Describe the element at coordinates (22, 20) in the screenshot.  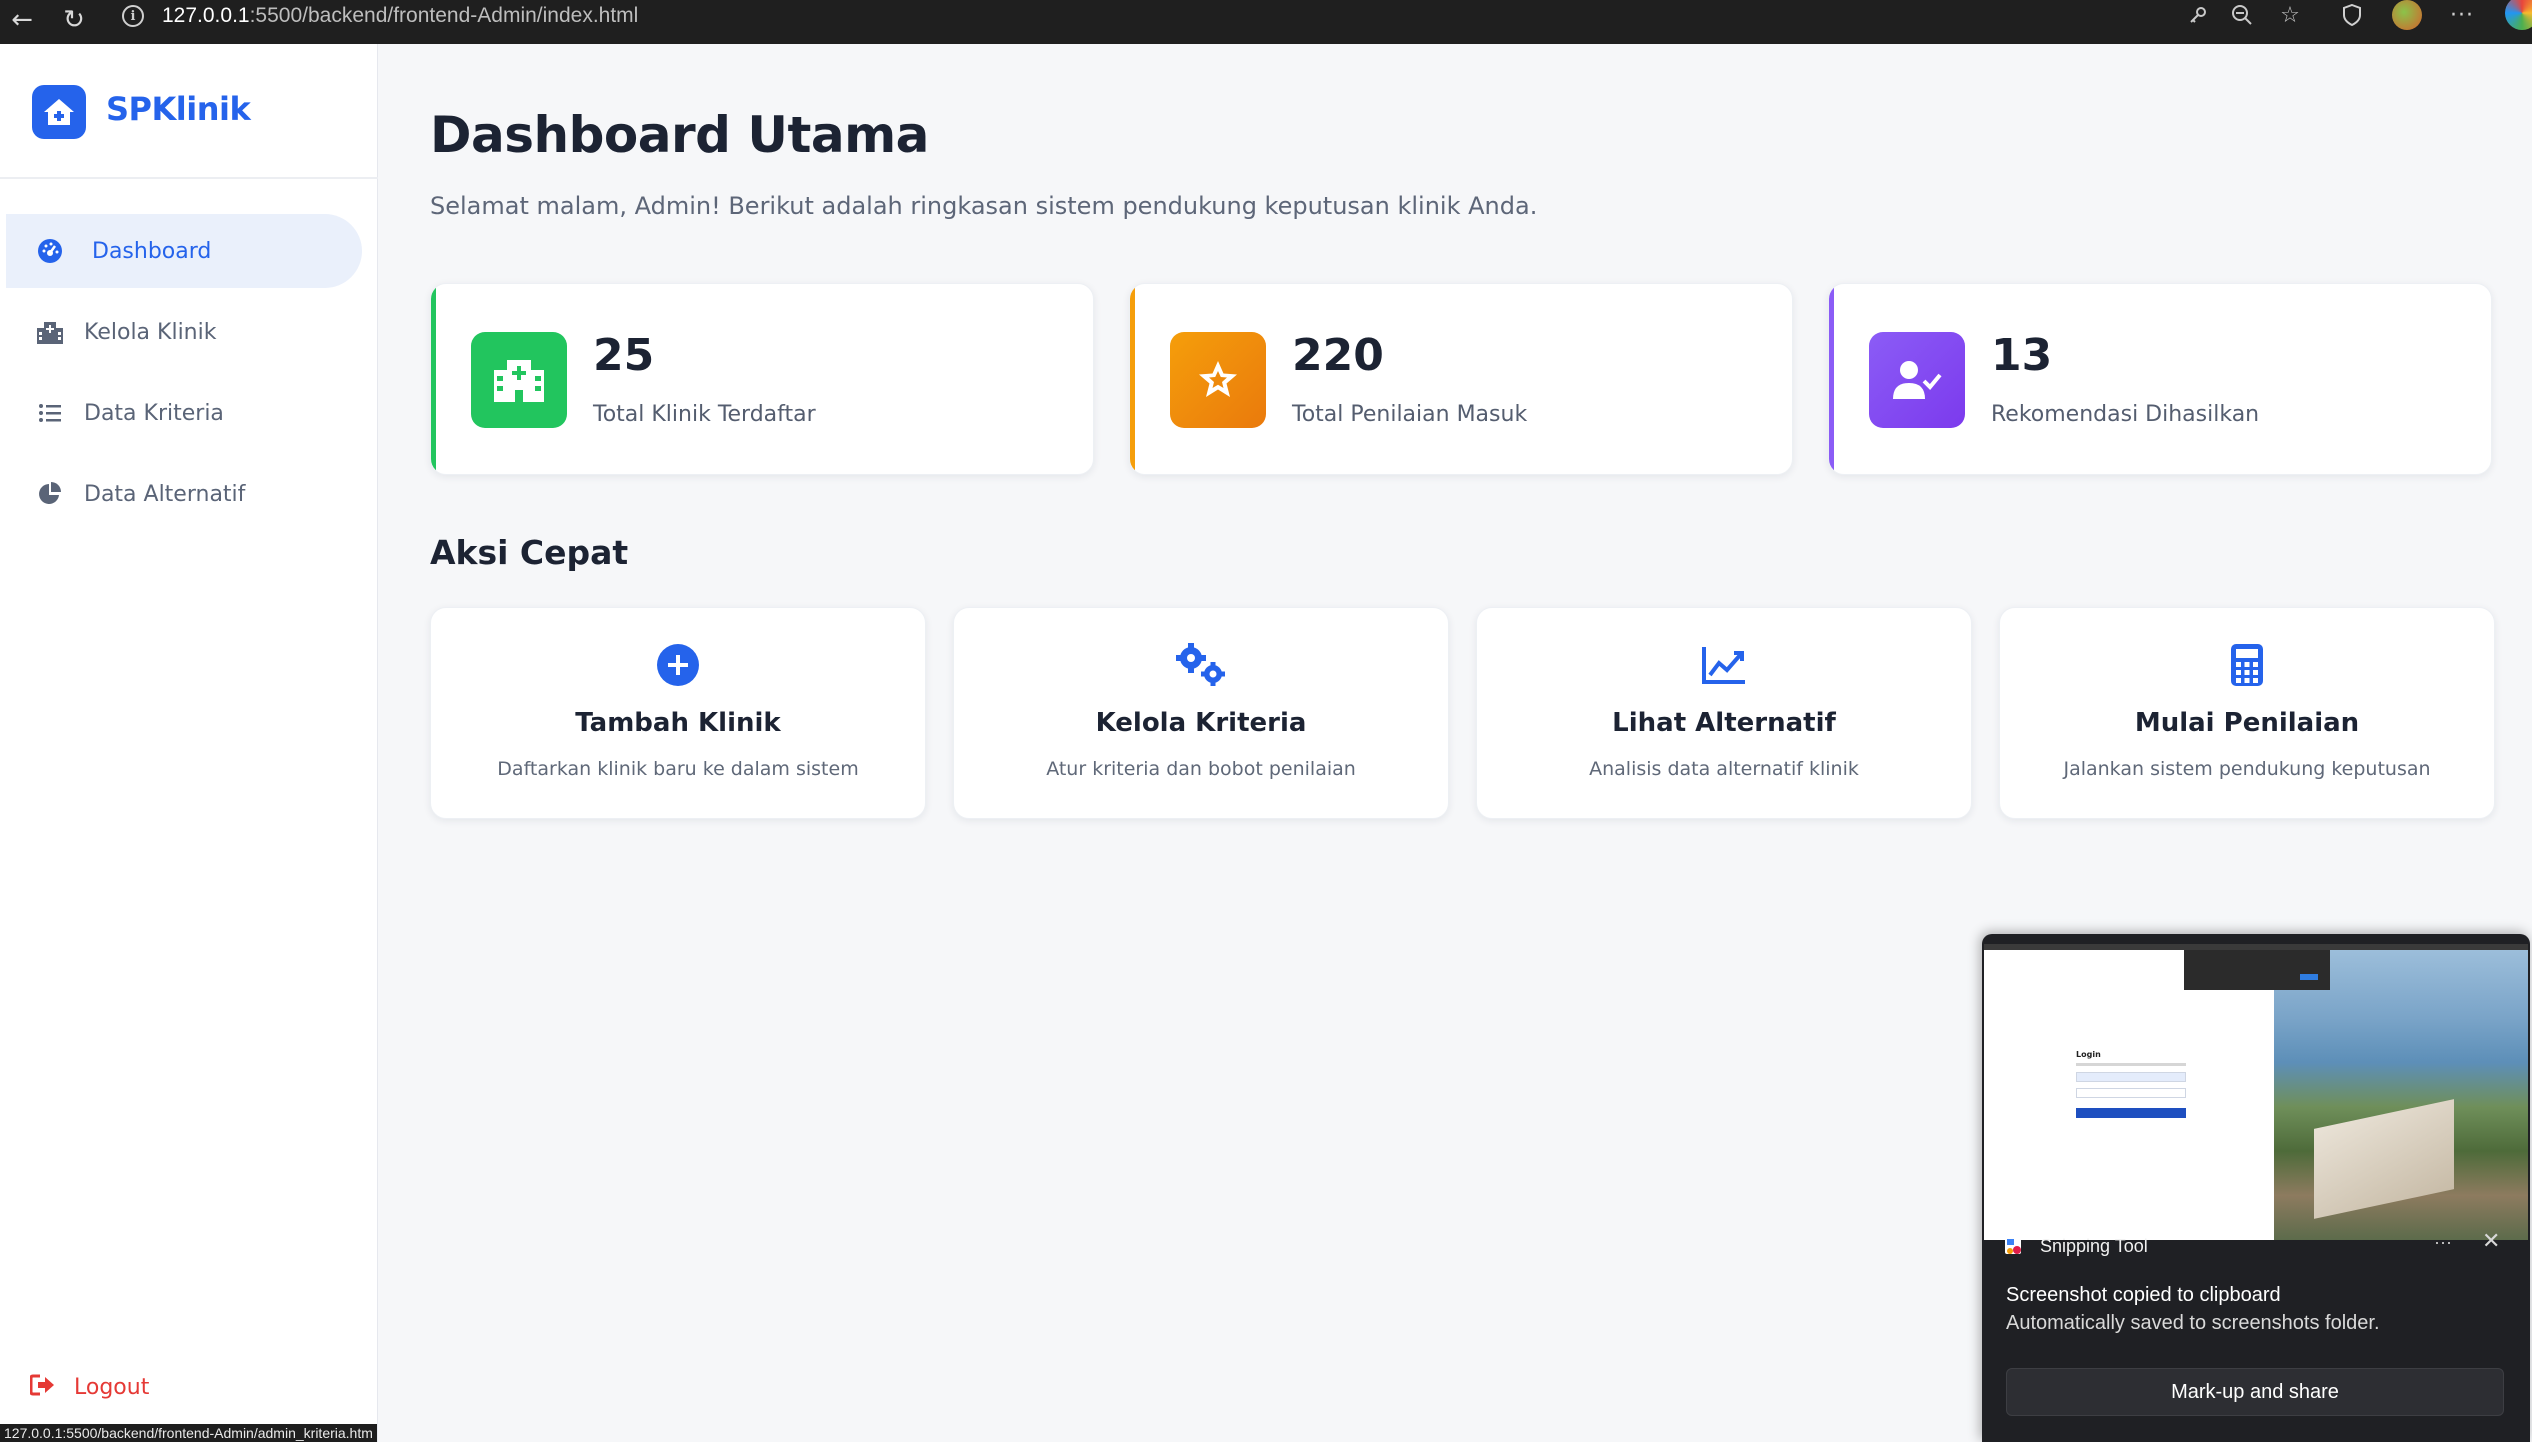
I see `back-arrow-icon: ←` at that location.